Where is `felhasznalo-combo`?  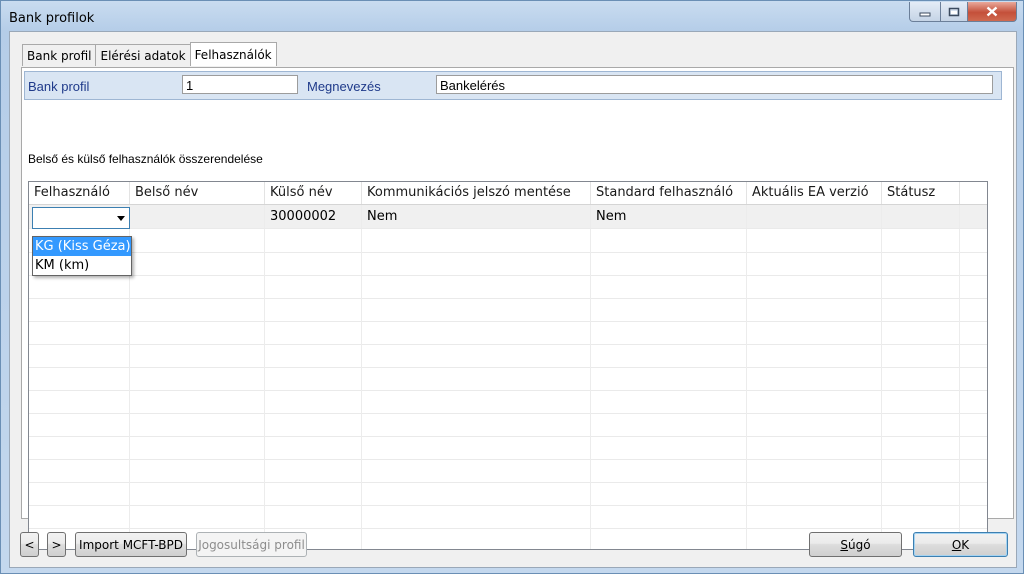 felhasznalo-combo is located at coordinates (81, 218).